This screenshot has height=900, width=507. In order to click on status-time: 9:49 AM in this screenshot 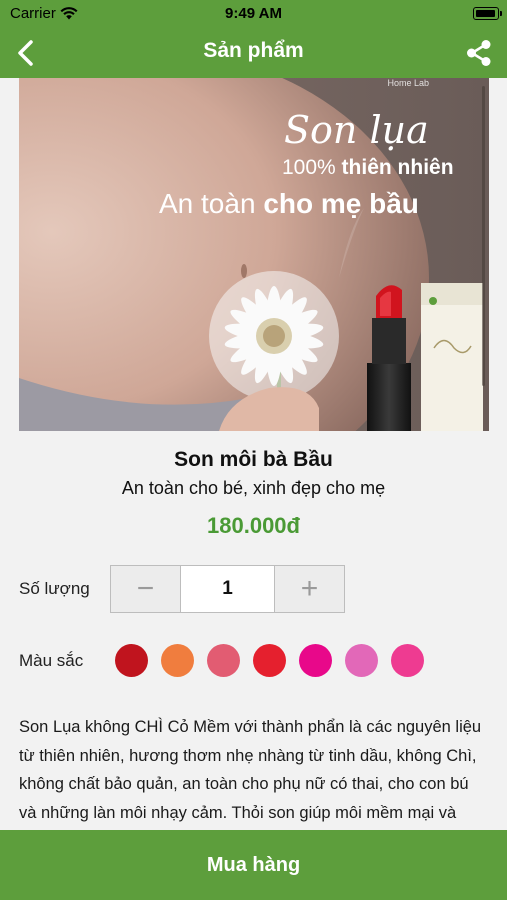, I will do `click(253, 13)`.